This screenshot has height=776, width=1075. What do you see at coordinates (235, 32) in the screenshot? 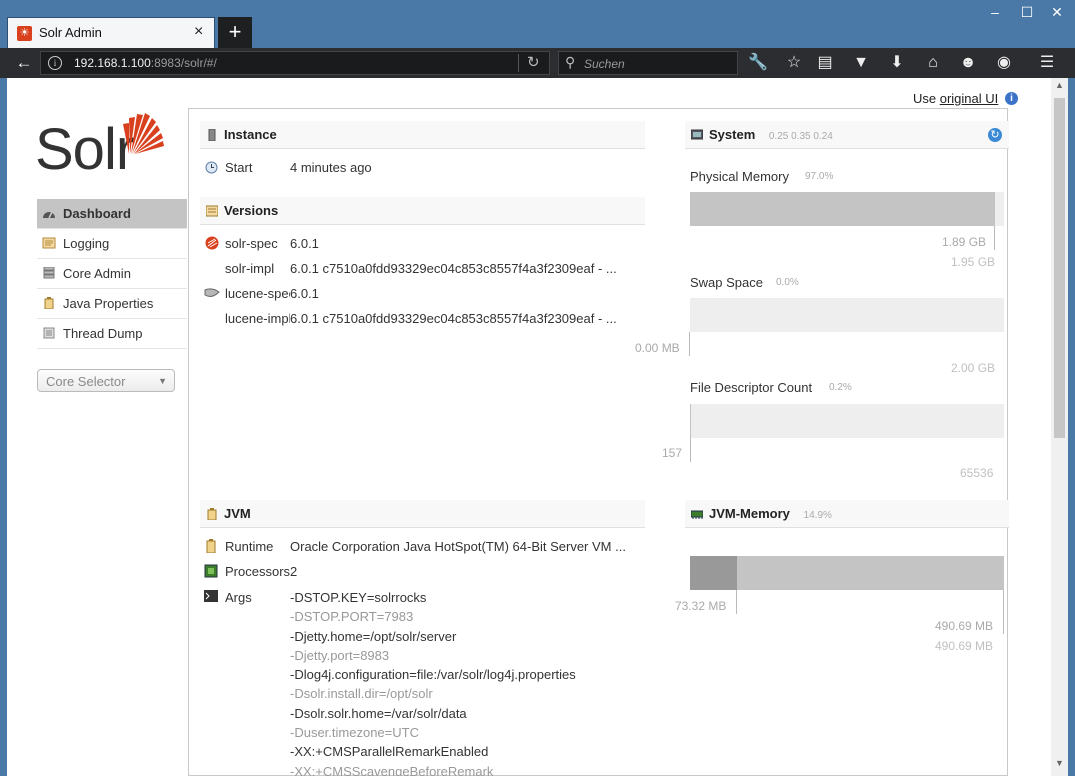
I see `new-tab-button: +` at bounding box center [235, 32].